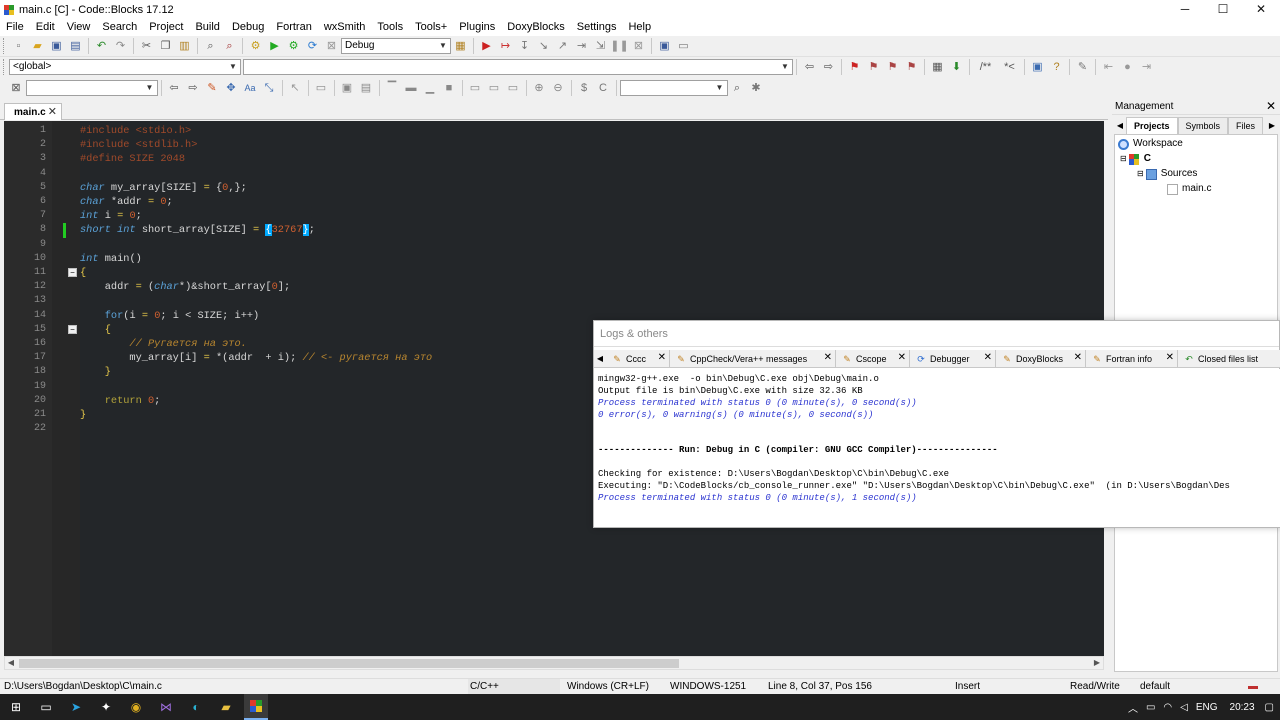 The image size is (1280, 720). I want to click on fold-right-icon: ⇥, so click(1147, 67).